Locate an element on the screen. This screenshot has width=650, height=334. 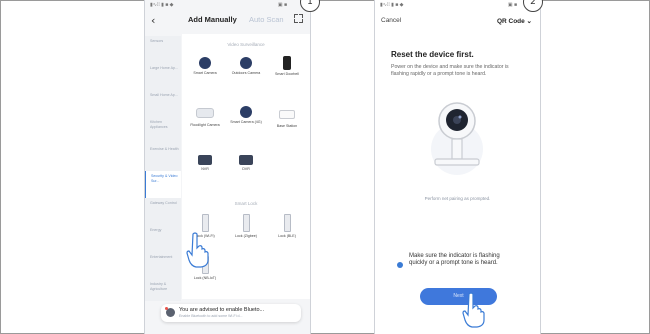
cancel-button: Cancel is located at coordinates (391, 20).